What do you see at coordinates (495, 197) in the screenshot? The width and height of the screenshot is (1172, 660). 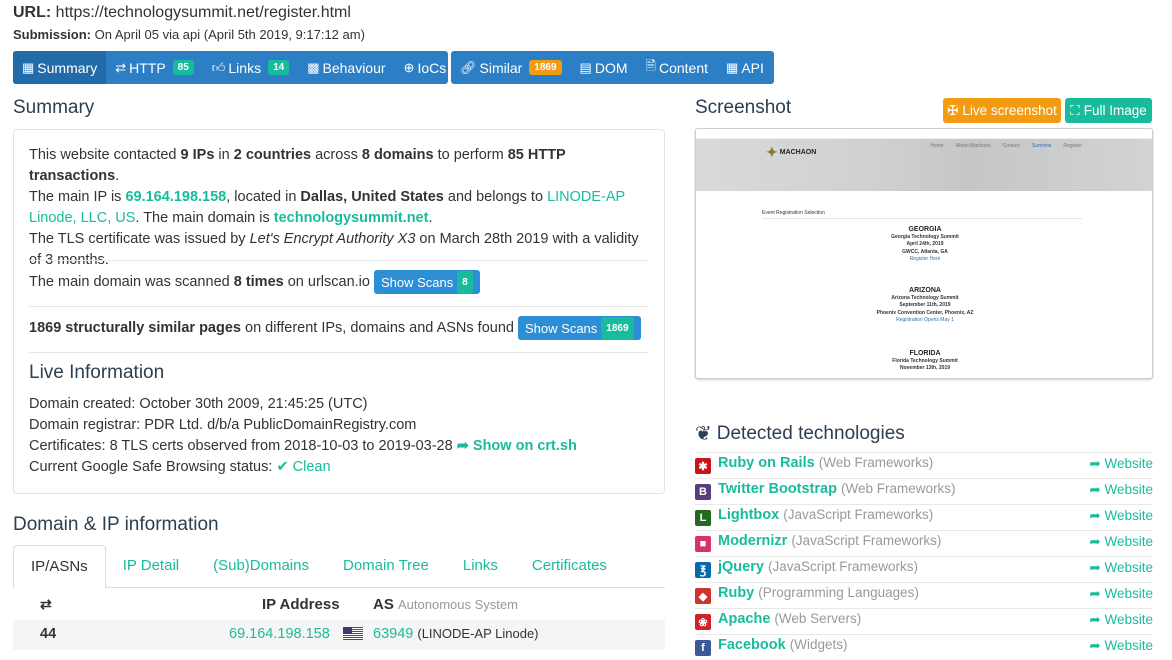 I see `overview-text: and belongs to` at bounding box center [495, 197].